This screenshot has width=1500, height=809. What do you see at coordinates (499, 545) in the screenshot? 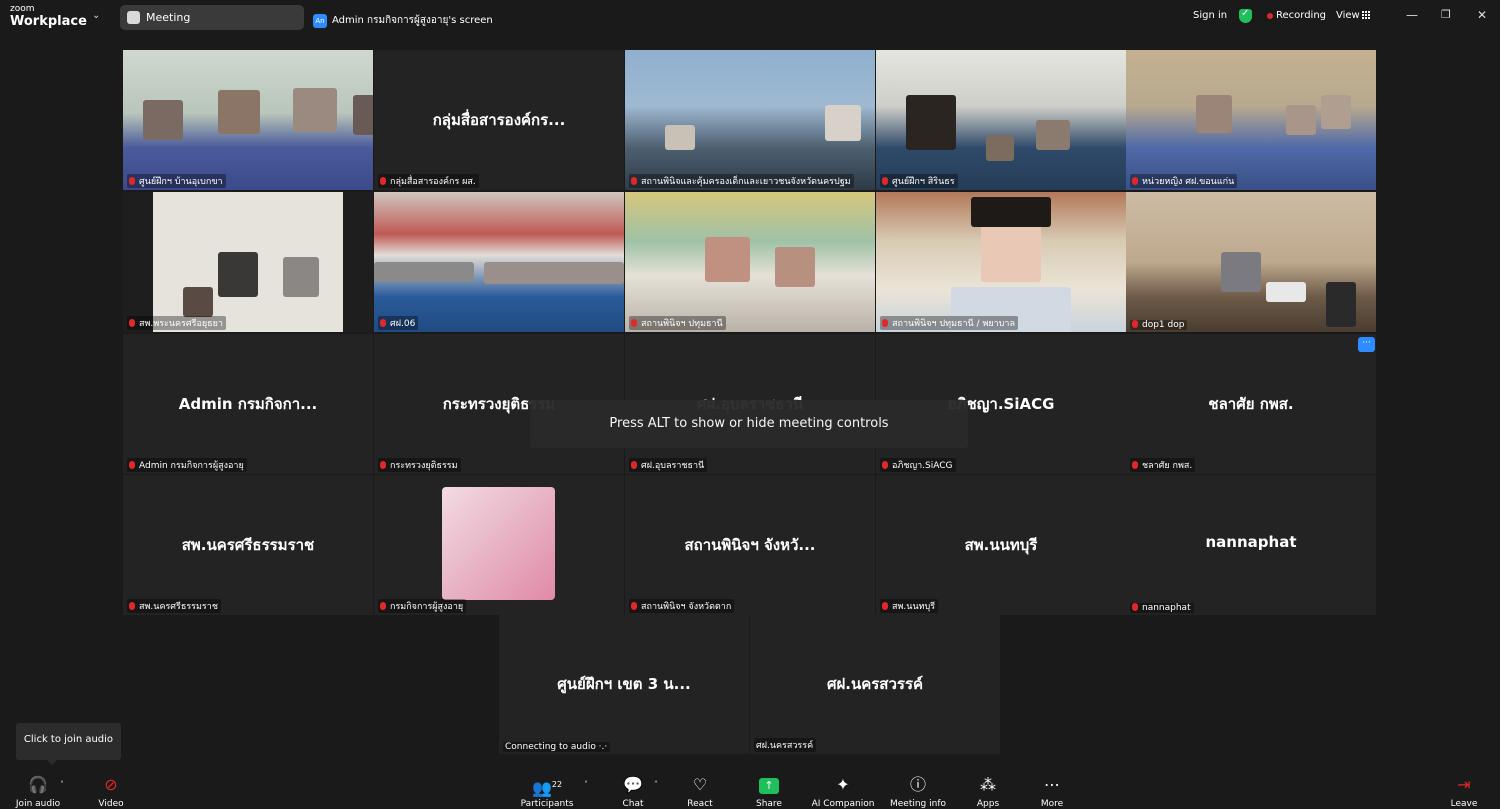
I see `participant-tile: กรมกิจการผู้สูงอายุ` at bounding box center [499, 545].